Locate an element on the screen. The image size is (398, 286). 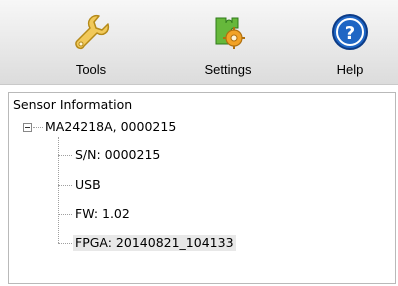
question-circle-icon: ? is located at coordinates (350, 34).